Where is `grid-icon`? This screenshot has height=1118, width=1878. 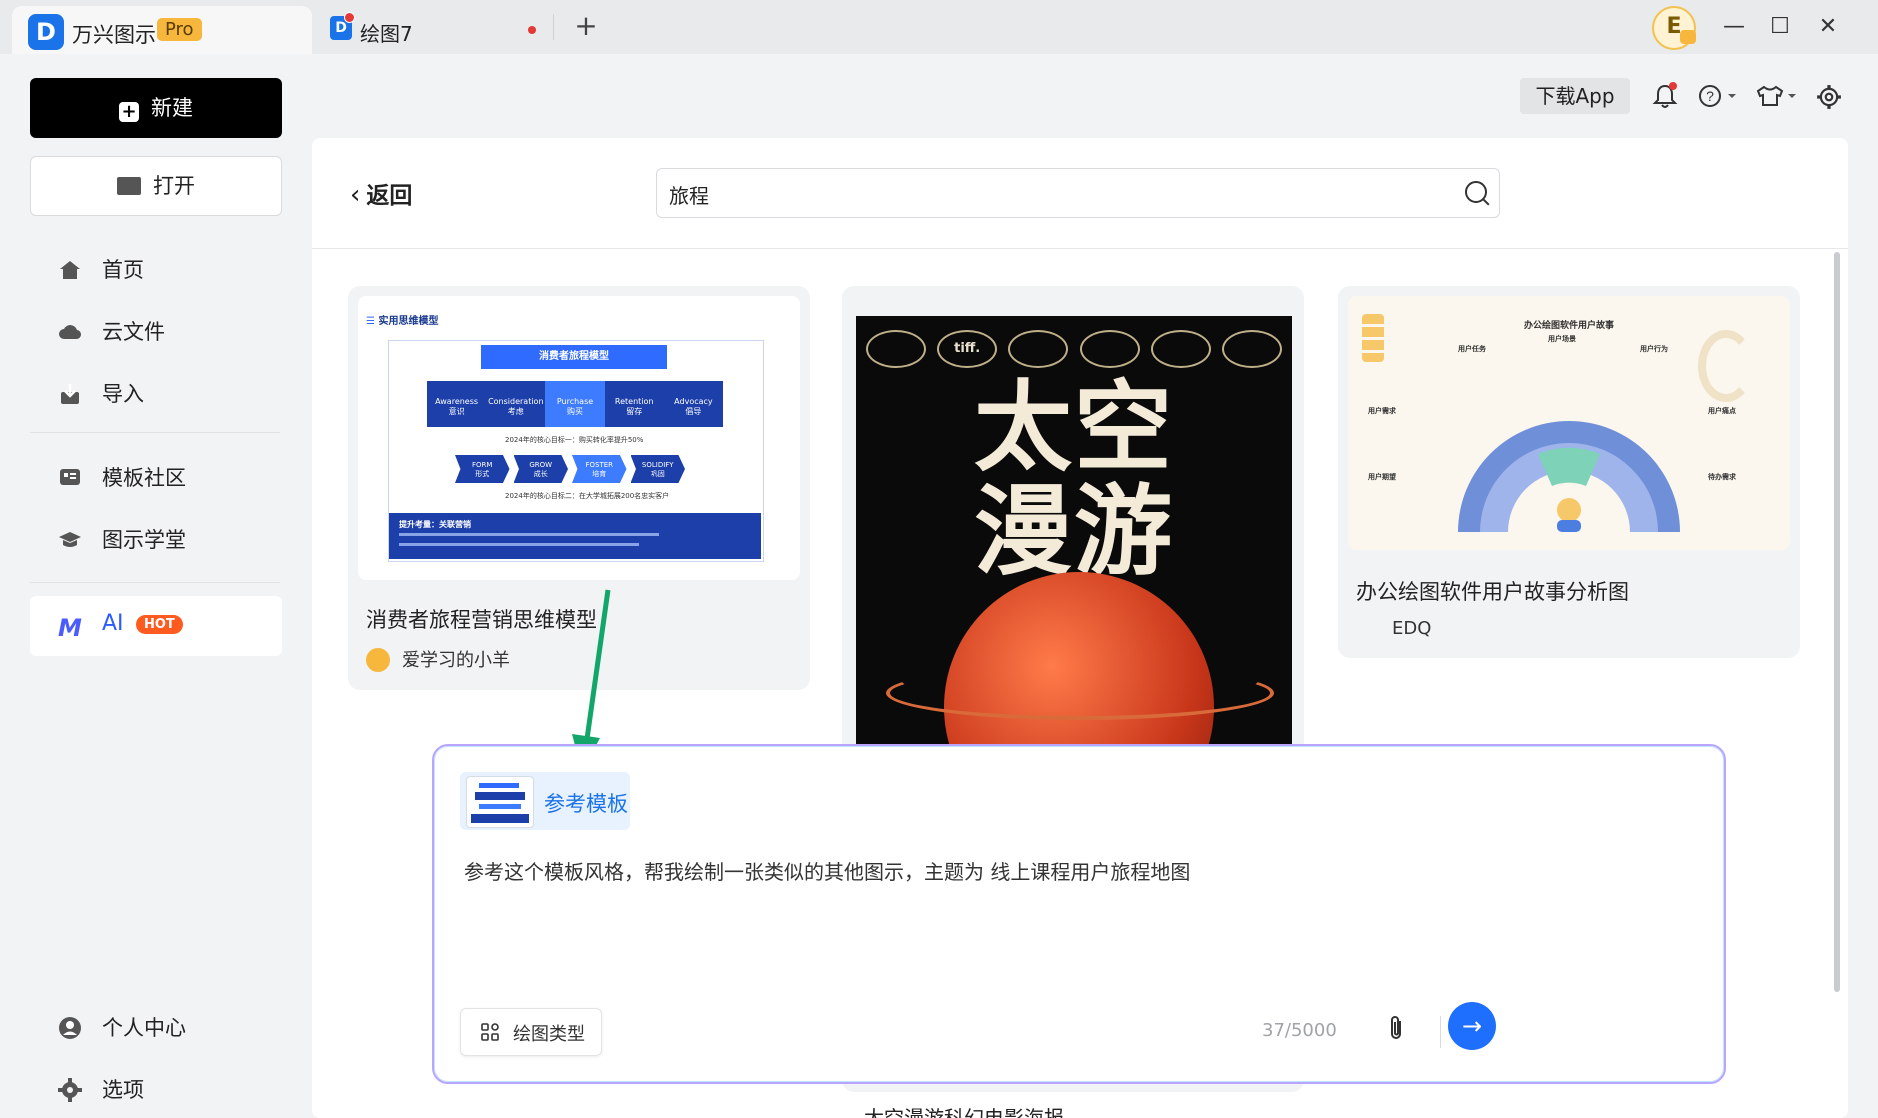
grid-icon is located at coordinates (490, 1032).